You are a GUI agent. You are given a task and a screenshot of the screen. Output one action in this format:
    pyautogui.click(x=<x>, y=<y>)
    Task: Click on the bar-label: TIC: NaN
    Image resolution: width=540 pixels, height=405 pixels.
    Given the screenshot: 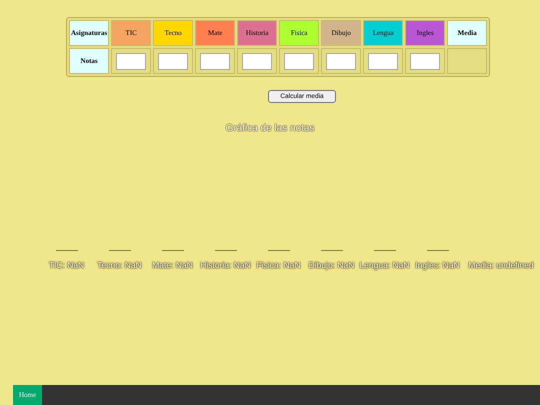 What is the action you would take?
    pyautogui.click(x=66, y=265)
    